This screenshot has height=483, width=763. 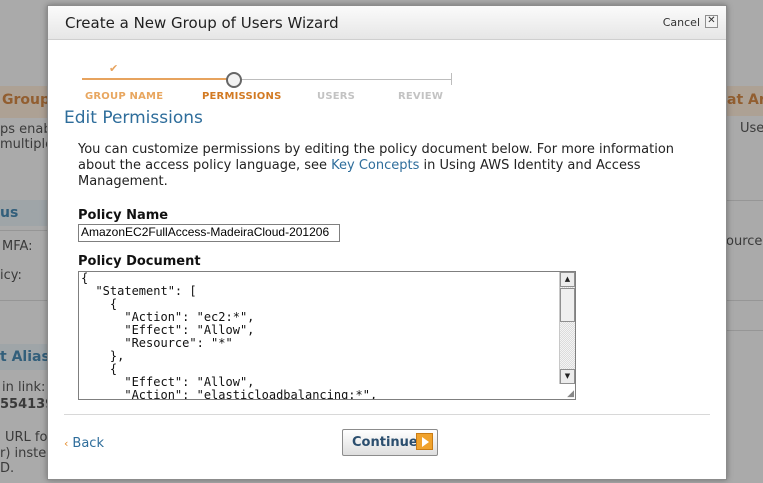 I want to click on step-permissions: PERMISSIONS, so click(x=242, y=96).